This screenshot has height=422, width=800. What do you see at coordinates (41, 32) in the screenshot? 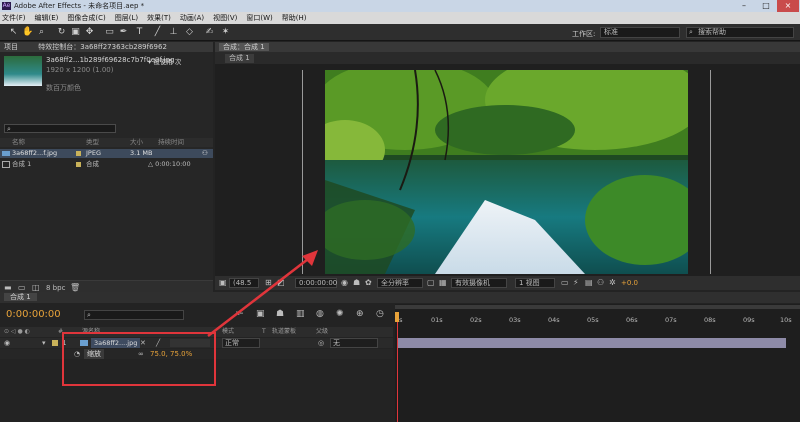
I see `zoom-tool-icon: ⌕` at bounding box center [41, 32].